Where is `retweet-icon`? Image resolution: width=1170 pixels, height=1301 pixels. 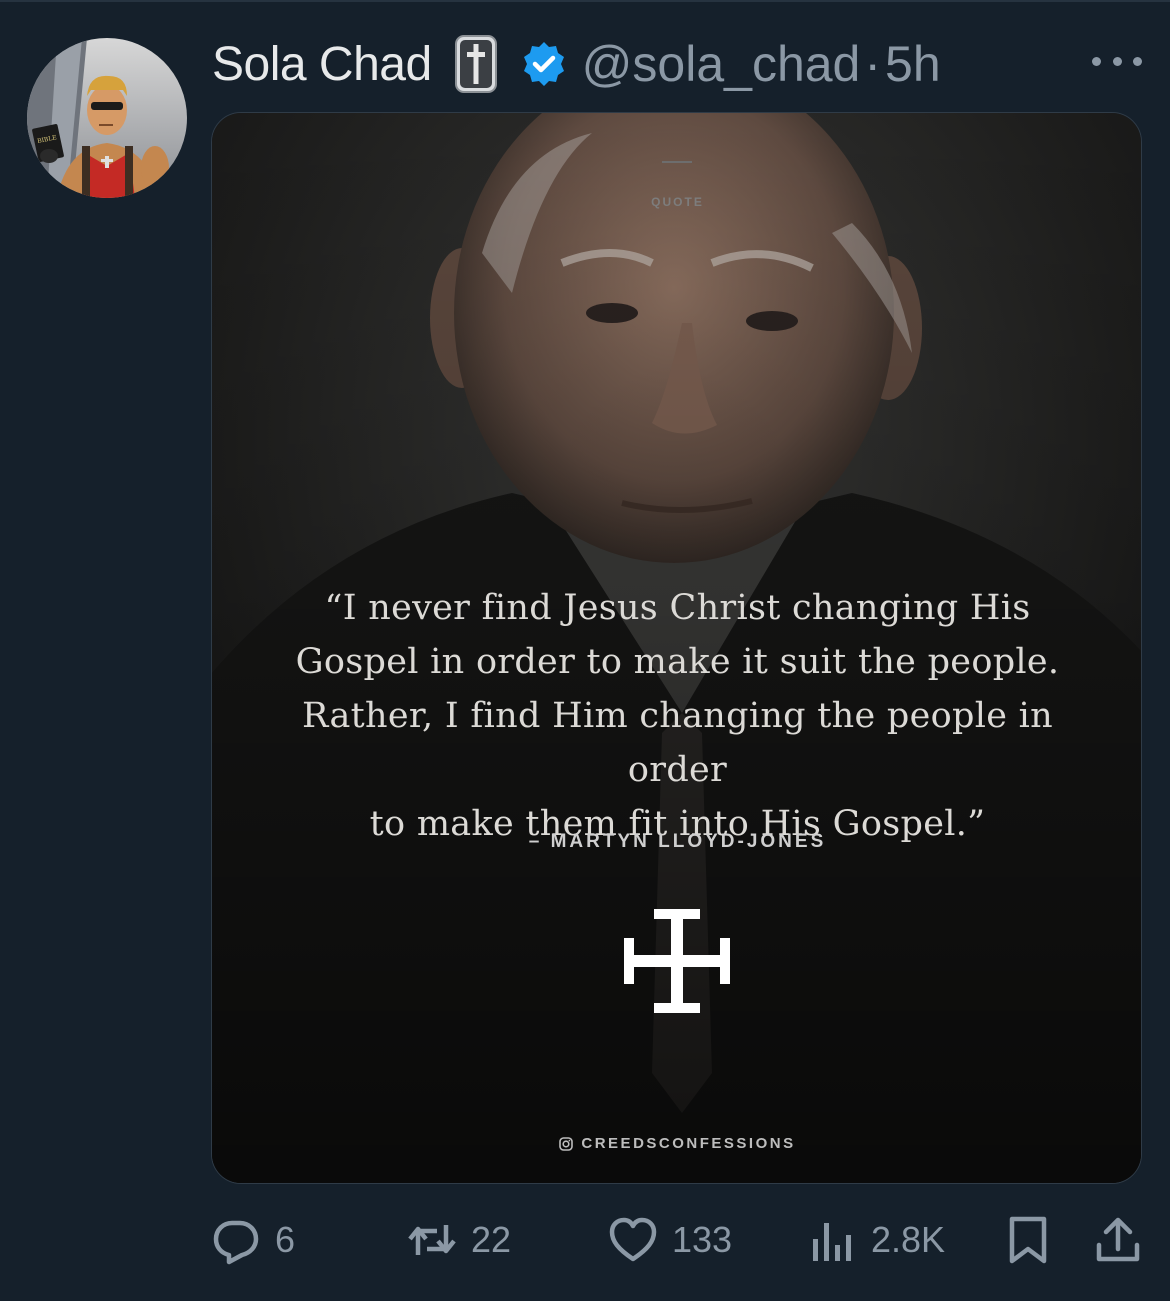 retweet-icon is located at coordinates (432, 1240).